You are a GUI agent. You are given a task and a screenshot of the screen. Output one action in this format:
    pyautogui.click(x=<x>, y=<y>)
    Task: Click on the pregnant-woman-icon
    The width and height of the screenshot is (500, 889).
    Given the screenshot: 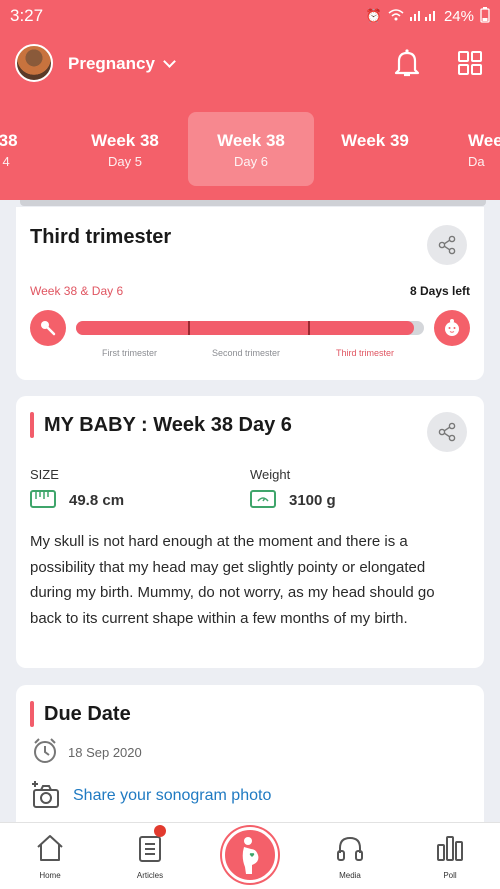 What is the action you would take?
    pyautogui.click(x=250, y=855)
    